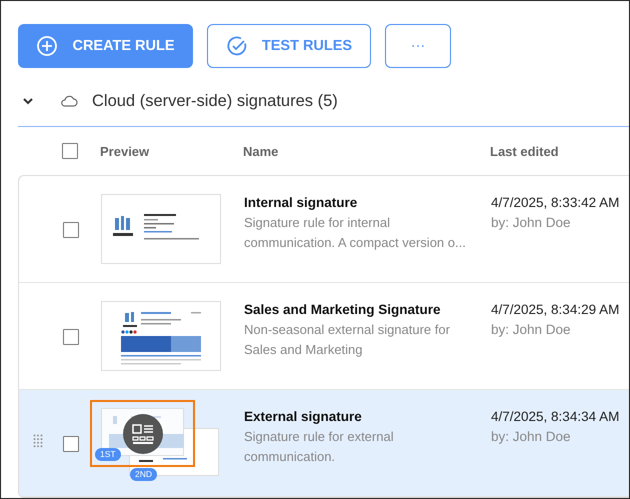 This screenshot has height=499, width=630. What do you see at coordinates (70, 151) in the screenshot?
I see `select-all-checkbox` at bounding box center [70, 151].